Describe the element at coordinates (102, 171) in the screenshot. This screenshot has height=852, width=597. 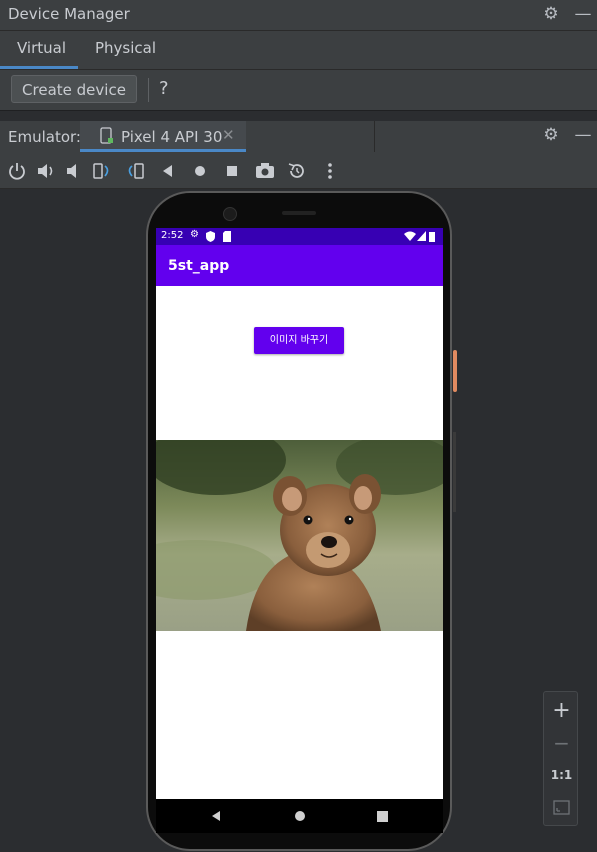
I see `rotate-left-icon` at that location.